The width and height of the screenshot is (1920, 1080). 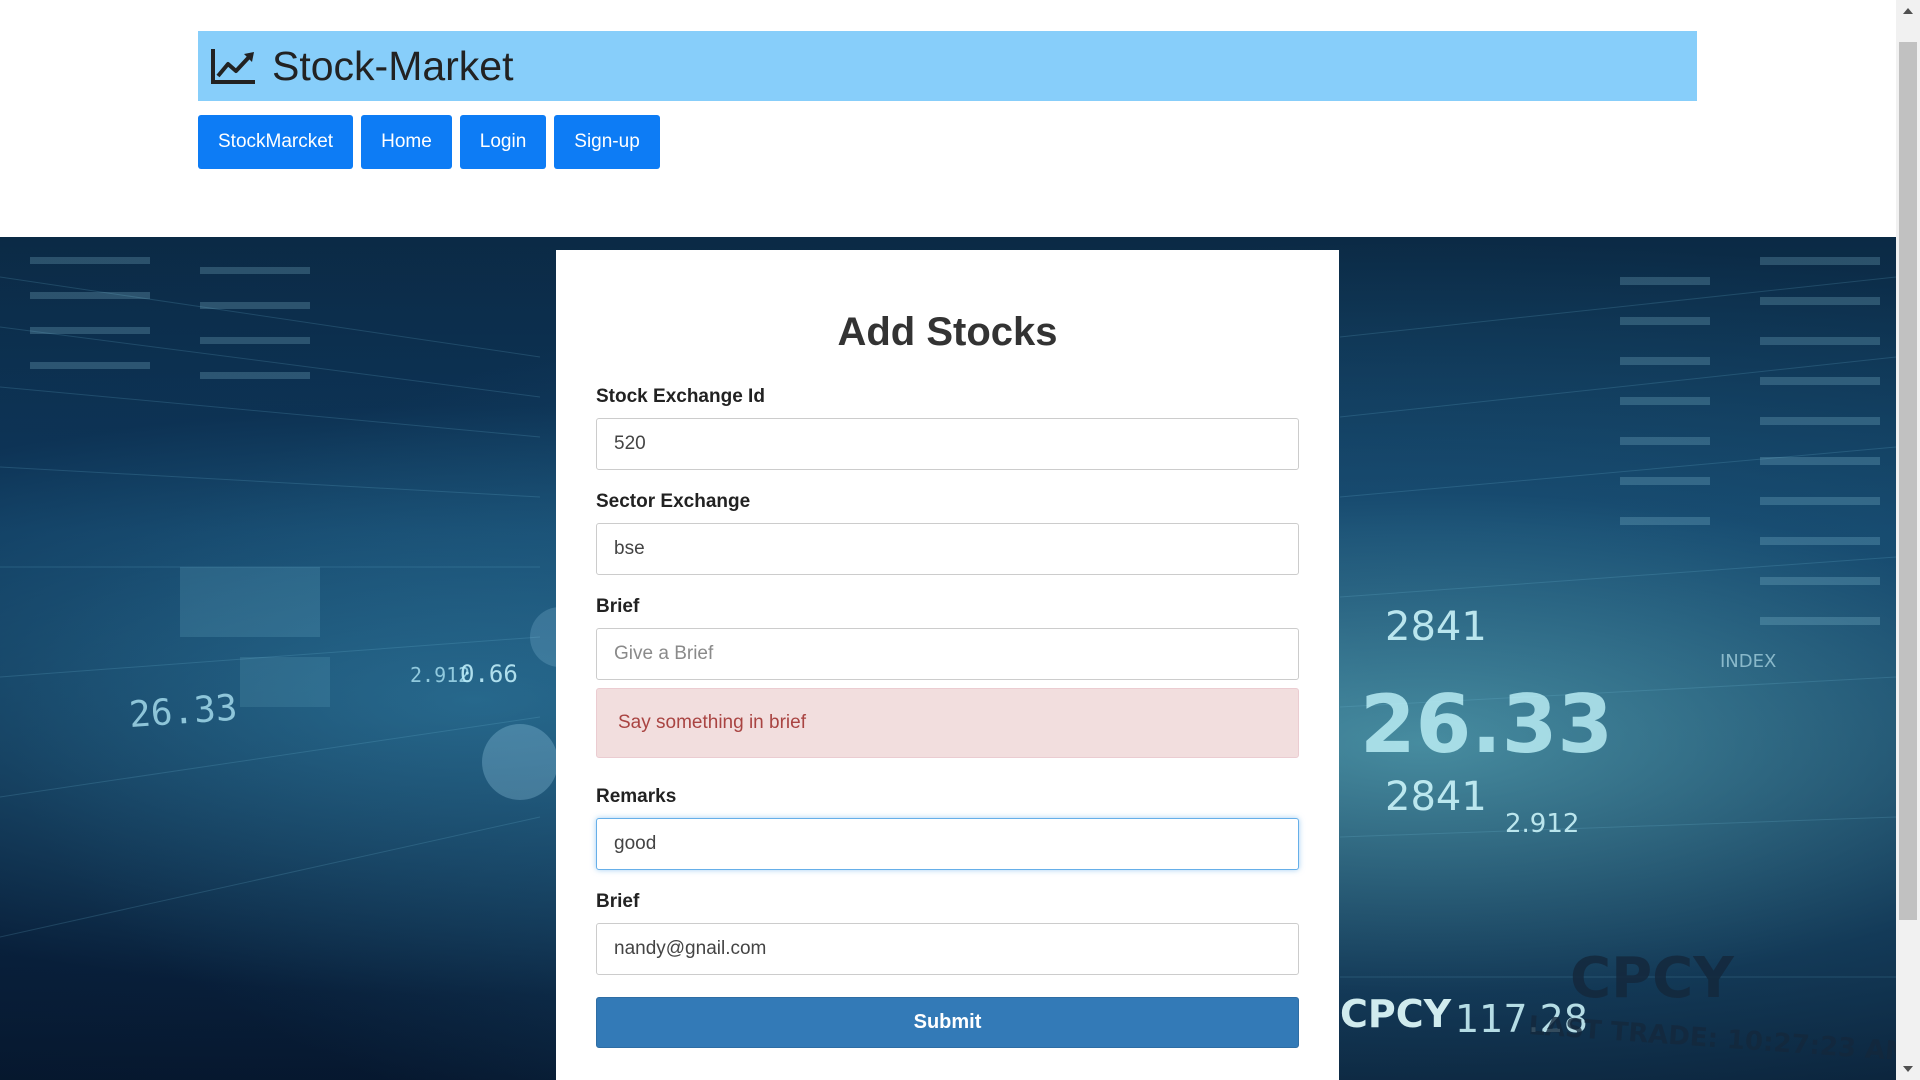 I want to click on nav-stockmarket-button: StockMarcket, so click(x=276, y=142).